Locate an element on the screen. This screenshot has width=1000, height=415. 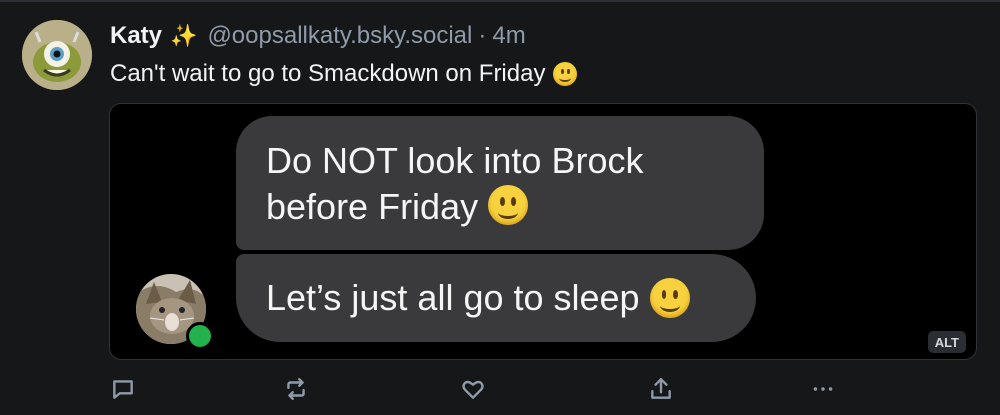
message-text: Let’s just all go to sleep is located at coordinates (453, 297).